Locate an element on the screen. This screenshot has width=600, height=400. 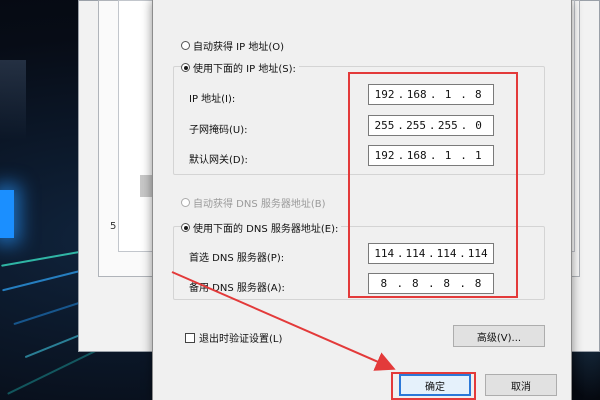
checkbox-icon is located at coordinates (190, 337).